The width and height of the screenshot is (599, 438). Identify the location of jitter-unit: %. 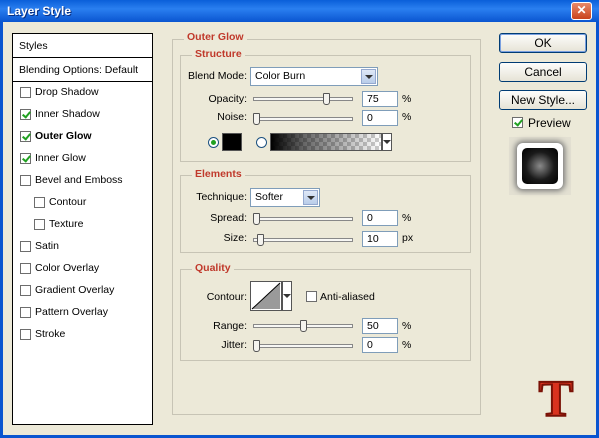
(407, 345).